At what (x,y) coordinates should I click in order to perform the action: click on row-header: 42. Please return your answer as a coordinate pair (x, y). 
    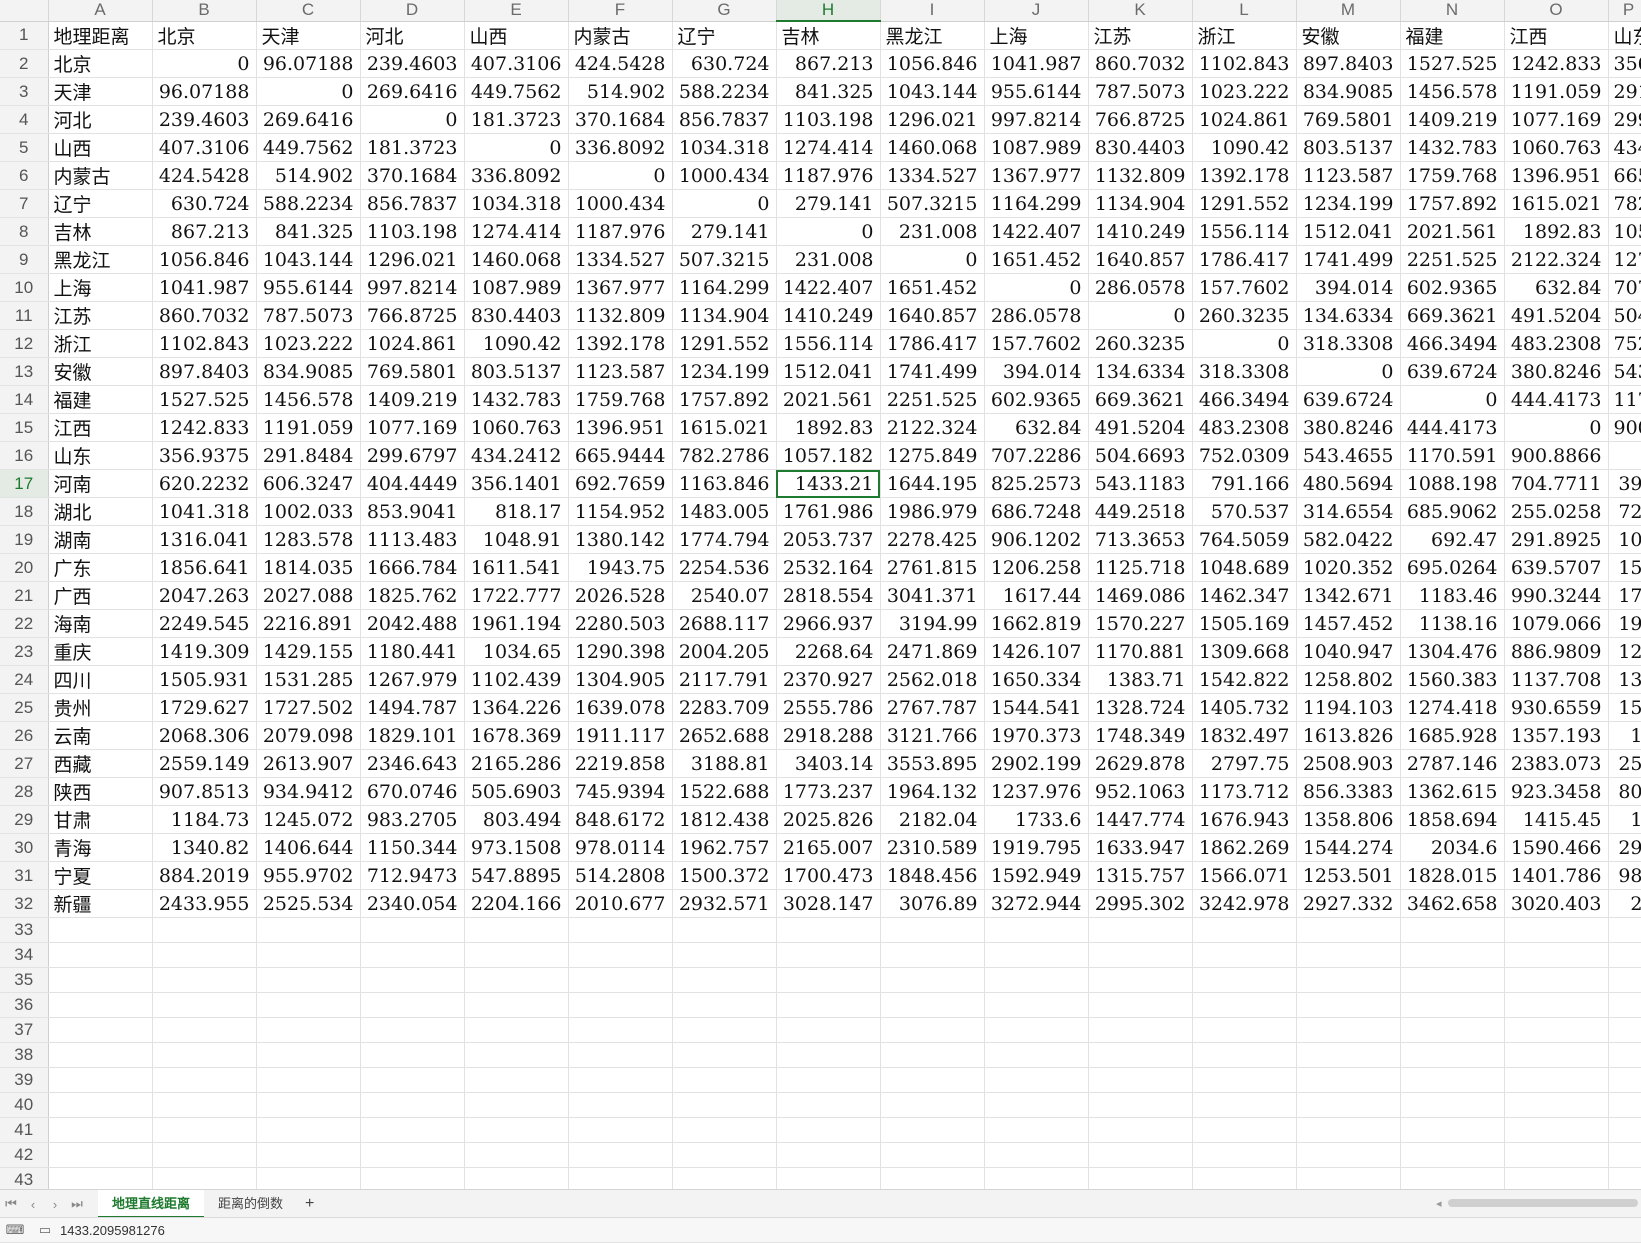
    Looking at the image, I should click on (24, 1155).